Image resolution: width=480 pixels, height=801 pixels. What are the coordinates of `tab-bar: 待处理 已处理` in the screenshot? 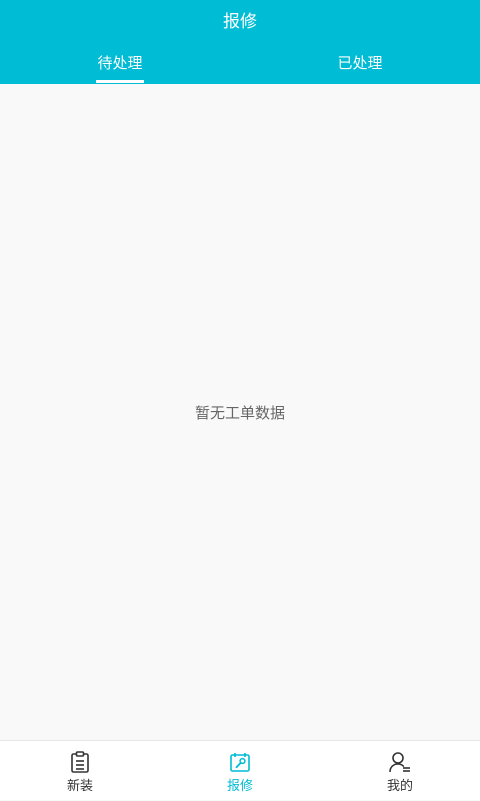 It's located at (240, 64).